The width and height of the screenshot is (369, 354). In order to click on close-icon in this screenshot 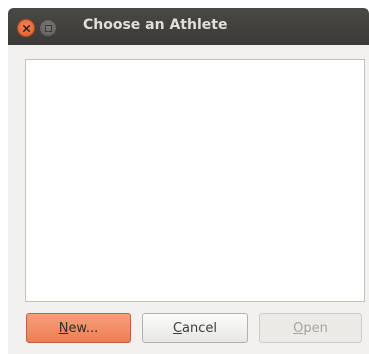, I will do `click(26, 28)`.